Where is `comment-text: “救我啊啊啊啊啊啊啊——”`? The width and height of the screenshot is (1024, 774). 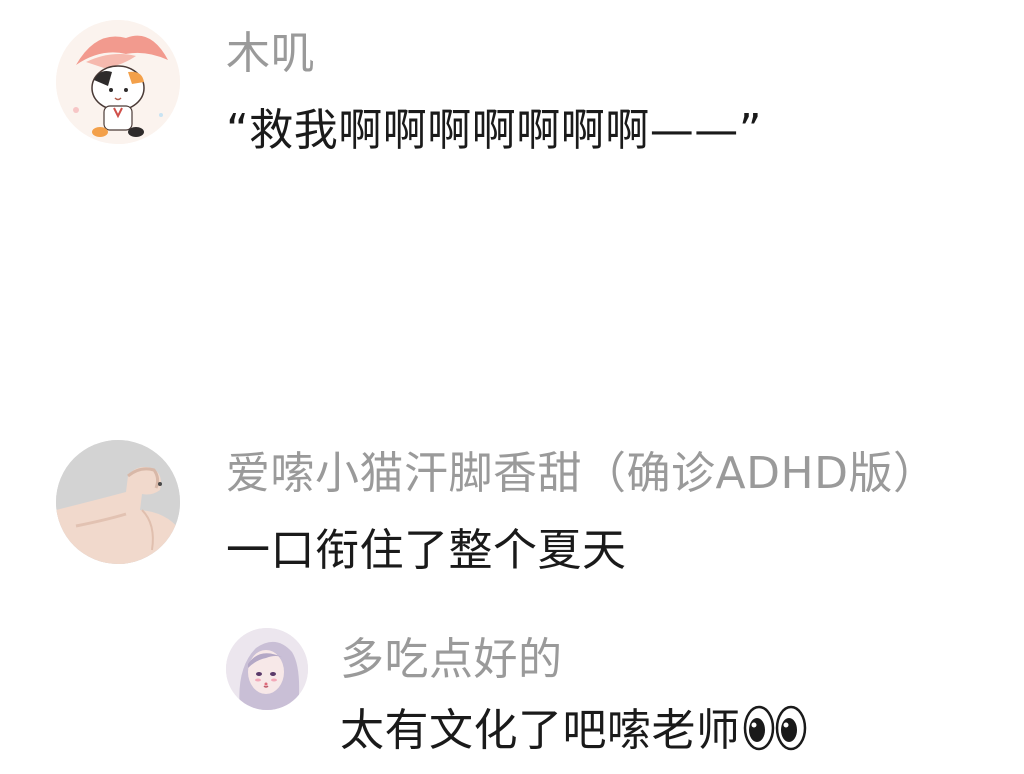
comment-text: “救我啊啊啊啊啊啊啊——” is located at coordinates (494, 130).